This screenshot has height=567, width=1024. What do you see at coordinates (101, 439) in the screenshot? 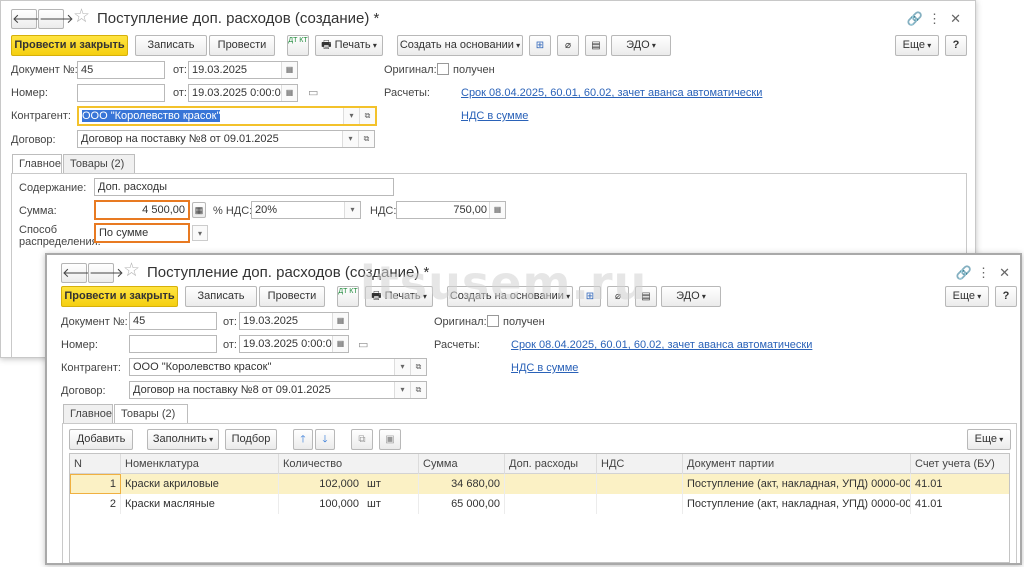
I see `add-button: Добавить` at bounding box center [101, 439].